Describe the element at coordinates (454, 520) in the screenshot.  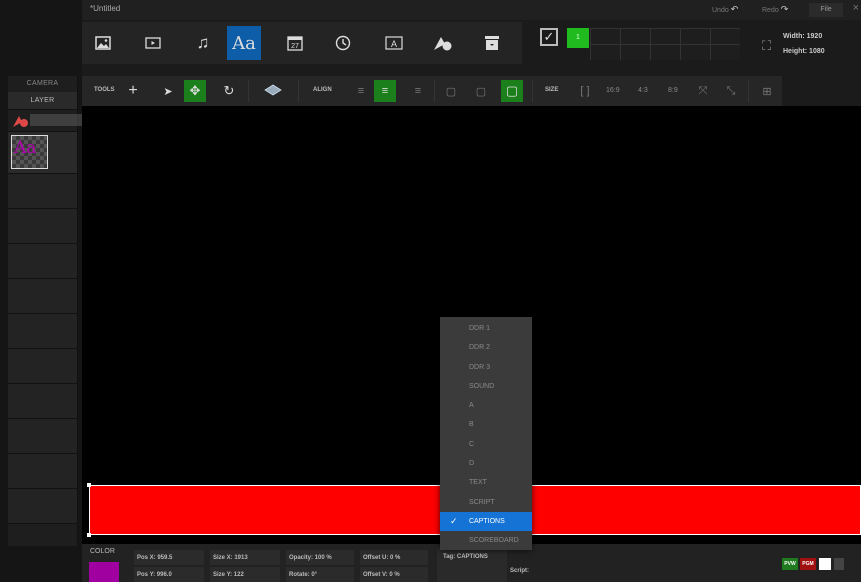
I see `check-icon: ✓` at that location.